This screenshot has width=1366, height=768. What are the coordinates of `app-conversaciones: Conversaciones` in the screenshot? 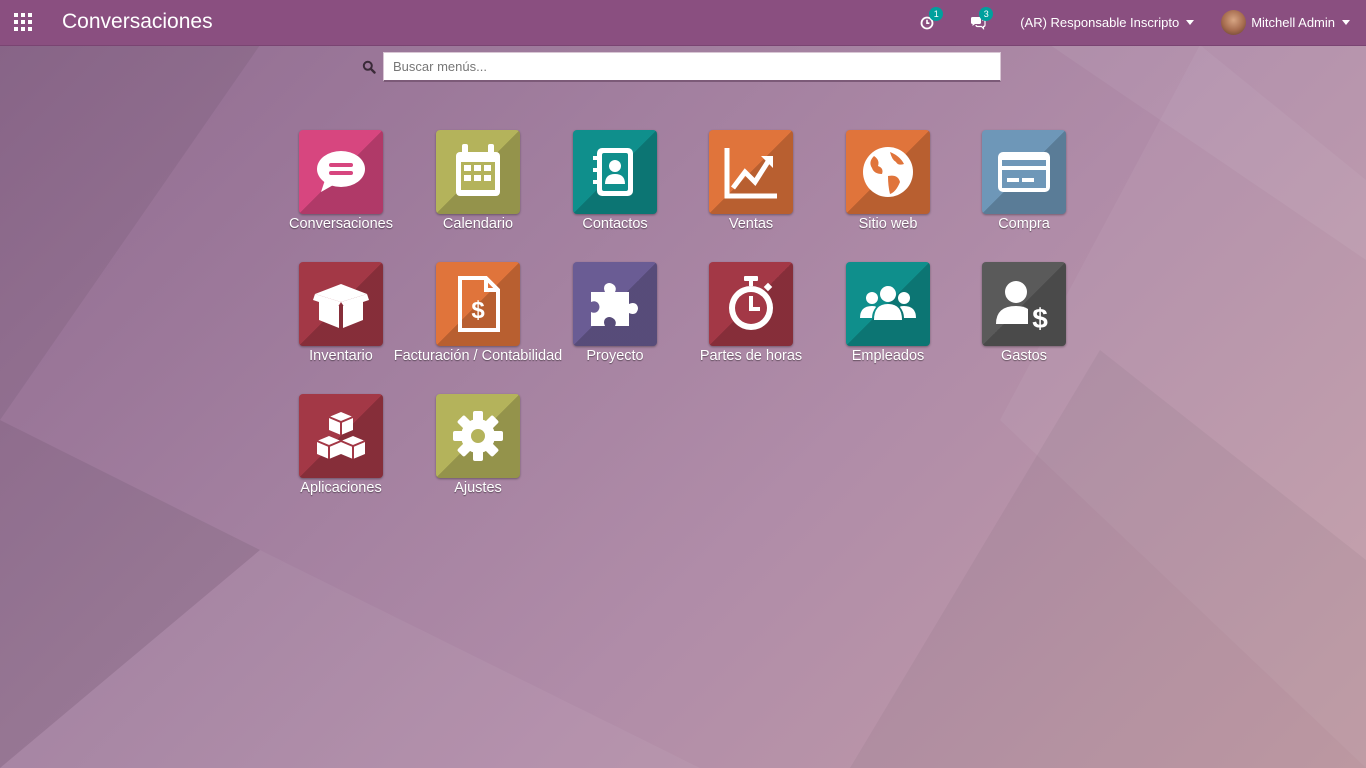 It's located at (341, 190).